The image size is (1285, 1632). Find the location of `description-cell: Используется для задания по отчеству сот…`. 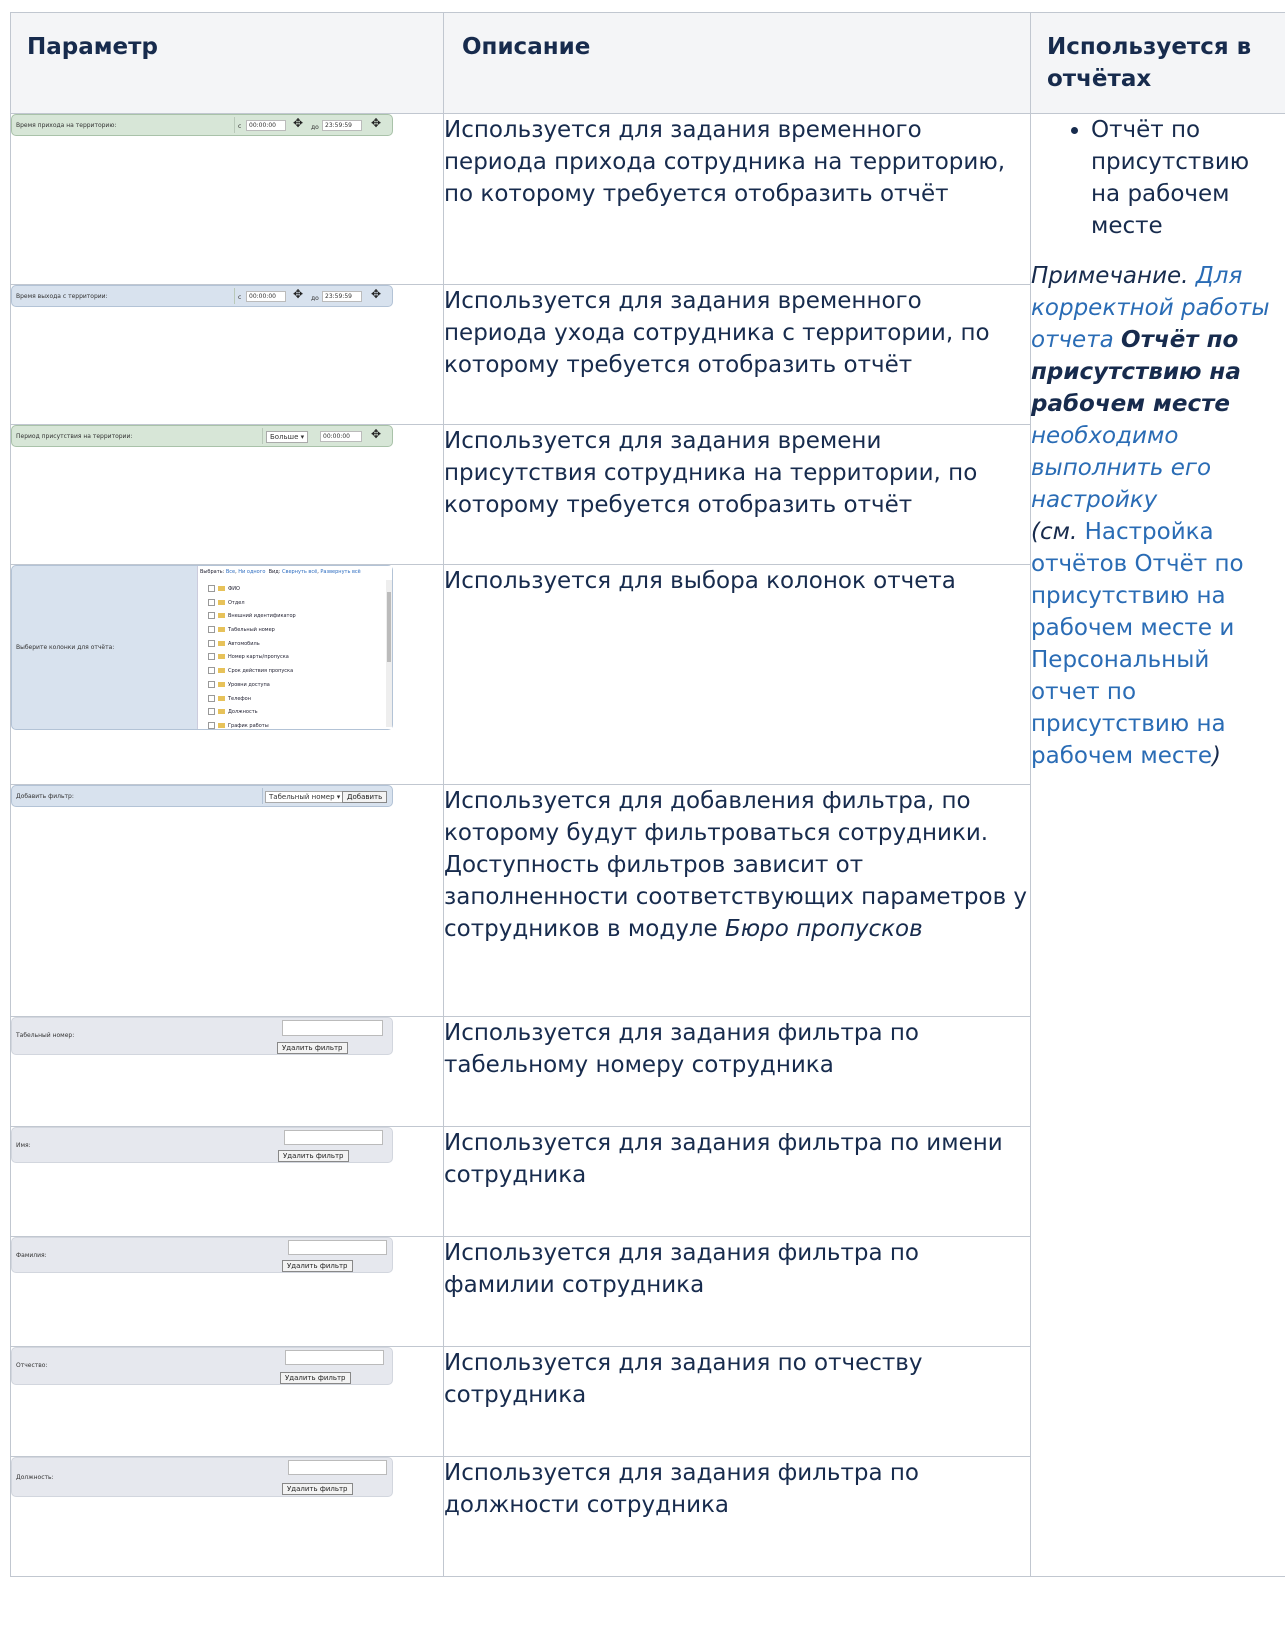

description-cell: Используется для задания по отчеству сот… is located at coordinates (737, 1401).